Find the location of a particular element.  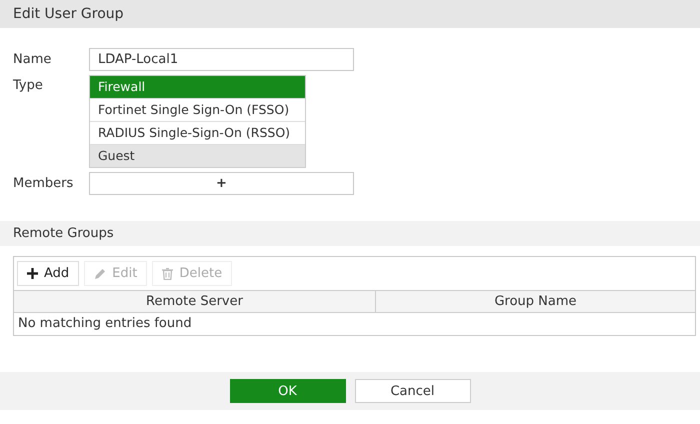

empty-message: No matching entries found is located at coordinates (105, 324).